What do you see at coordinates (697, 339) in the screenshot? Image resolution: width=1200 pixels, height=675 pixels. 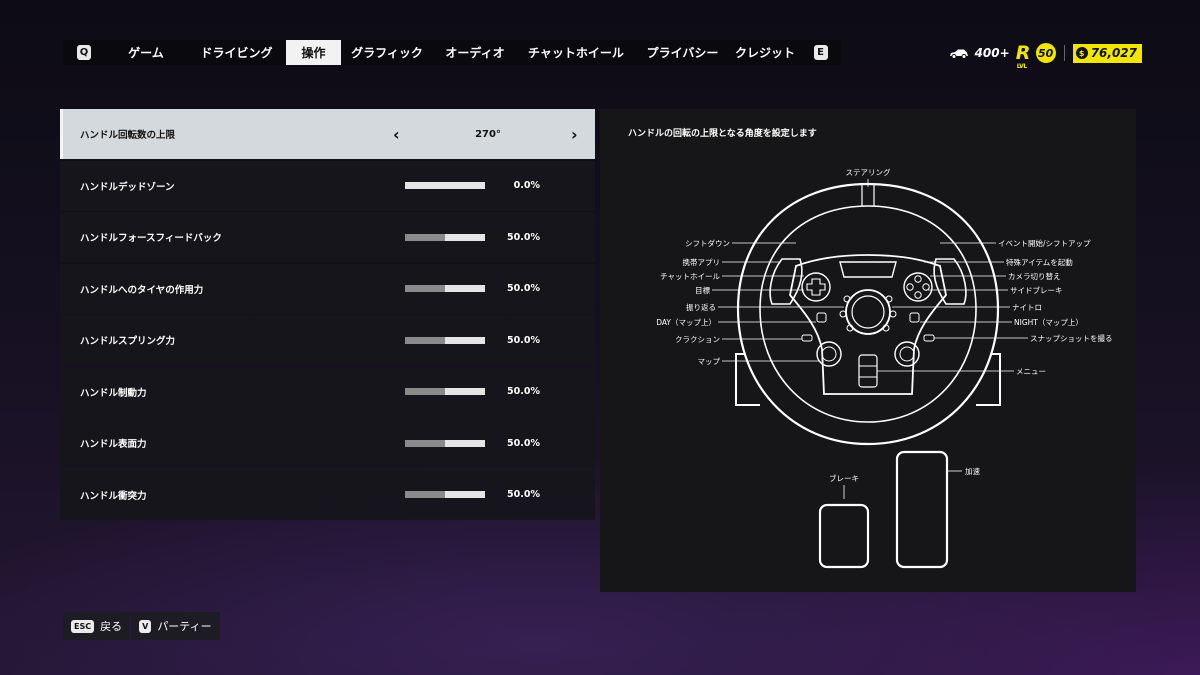 I see `label-horn: クラクション` at bounding box center [697, 339].